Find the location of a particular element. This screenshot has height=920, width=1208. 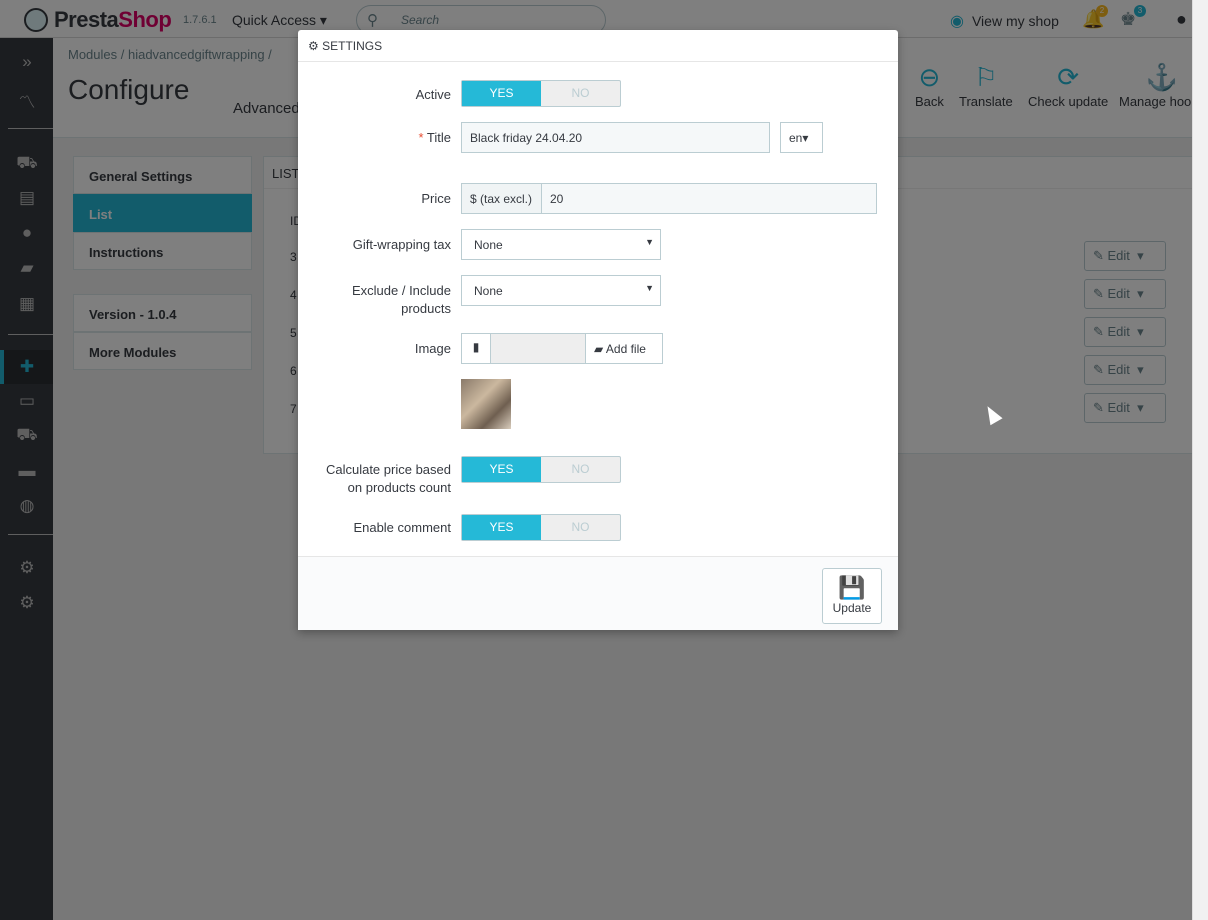

active-yes-option: YES is located at coordinates (501, 93).